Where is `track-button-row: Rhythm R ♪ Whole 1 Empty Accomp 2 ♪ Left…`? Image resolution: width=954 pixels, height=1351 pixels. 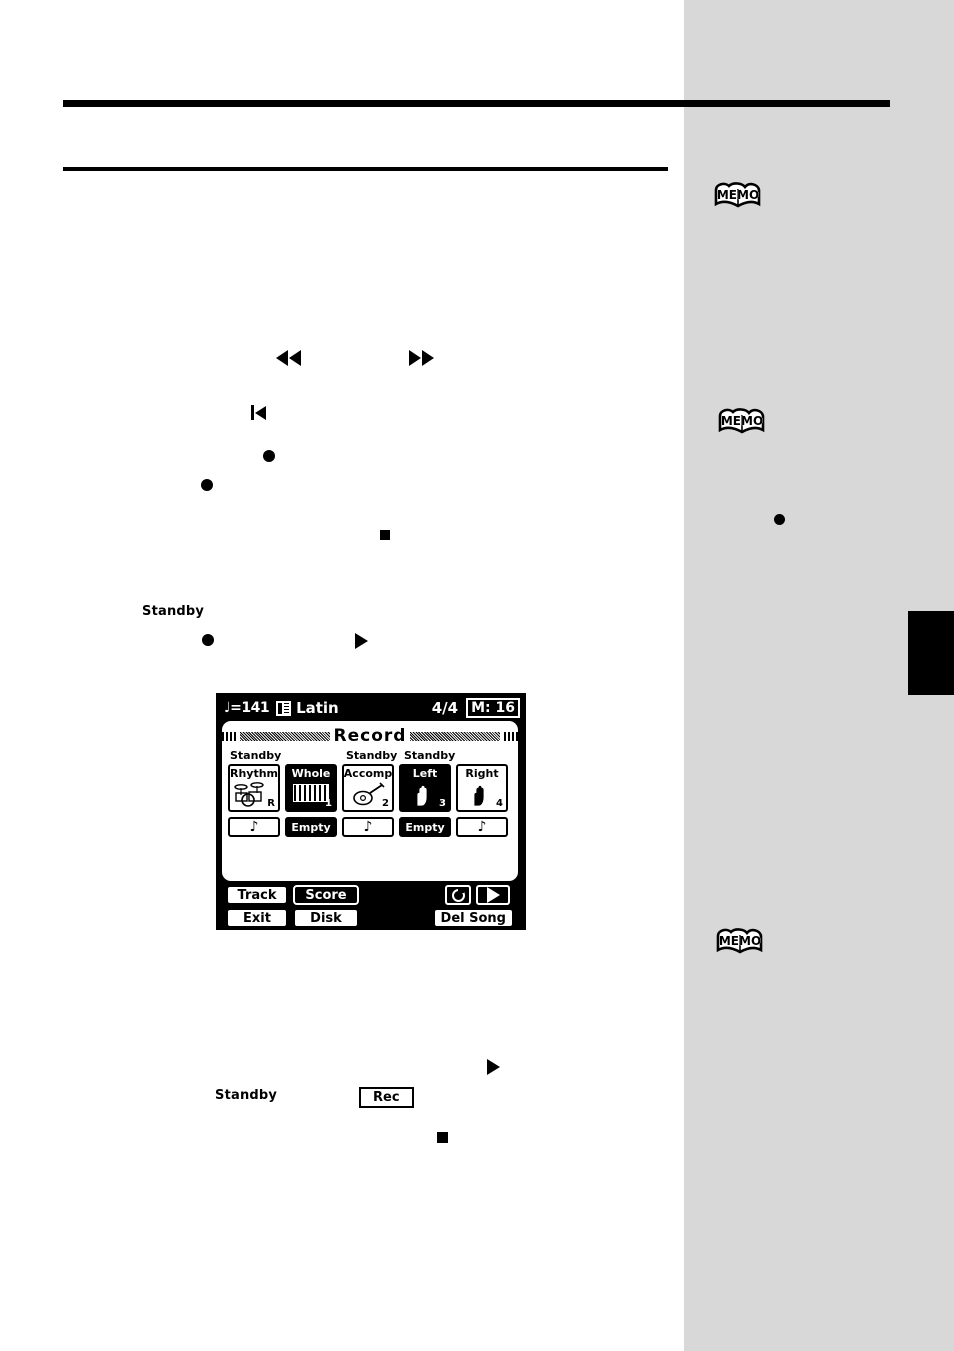 track-button-row: Rhythm R ♪ Whole 1 Empty Accomp 2 ♪ Left… is located at coordinates (370, 800).